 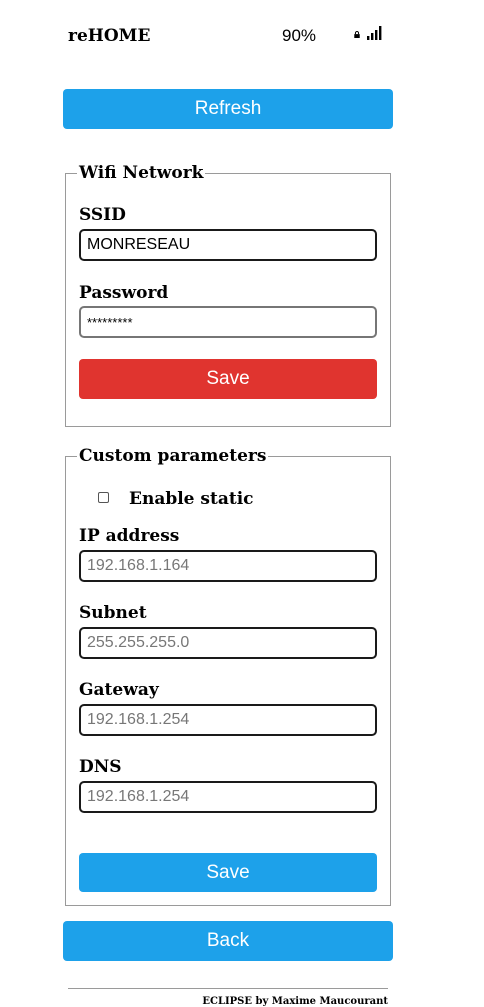 I want to click on ip-address-input, so click(x=228, y=566).